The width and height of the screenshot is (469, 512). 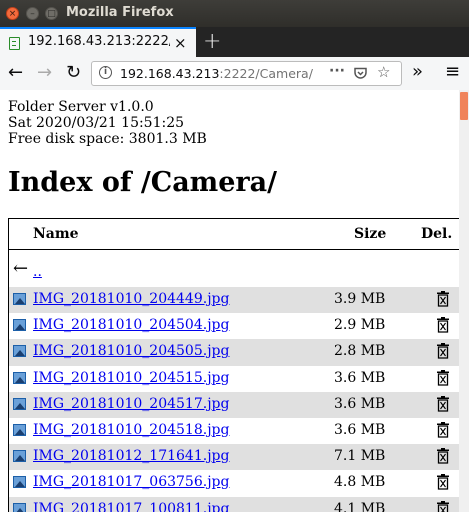 What do you see at coordinates (131, 456) in the screenshot?
I see `file-link: IMG_20181012_171641.jpg` at bounding box center [131, 456].